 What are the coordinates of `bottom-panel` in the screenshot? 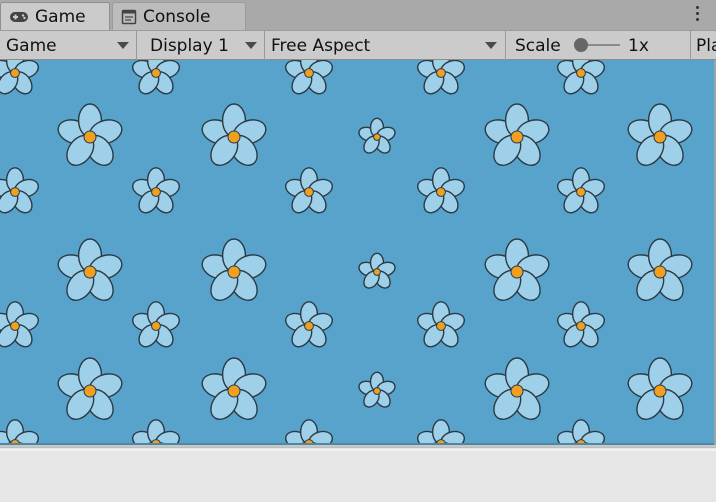 It's located at (358, 474).